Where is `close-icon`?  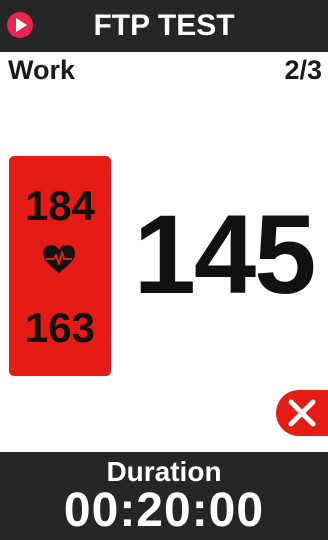 close-icon is located at coordinates (302, 413).